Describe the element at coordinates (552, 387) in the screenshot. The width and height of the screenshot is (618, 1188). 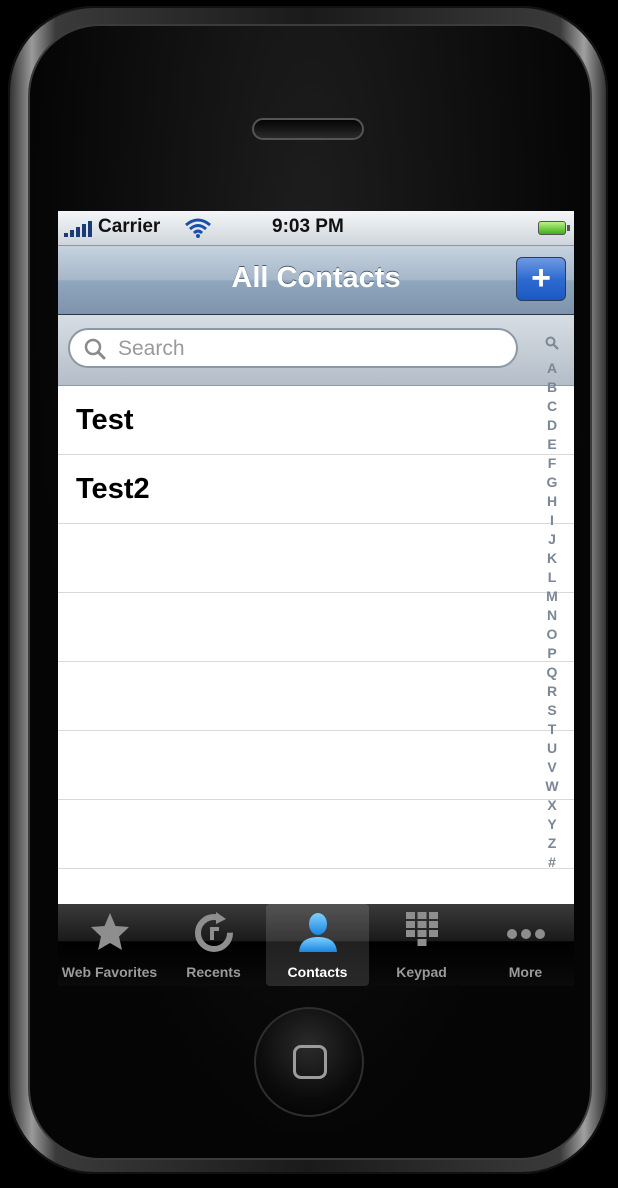
I see `index-letter: B` at that location.